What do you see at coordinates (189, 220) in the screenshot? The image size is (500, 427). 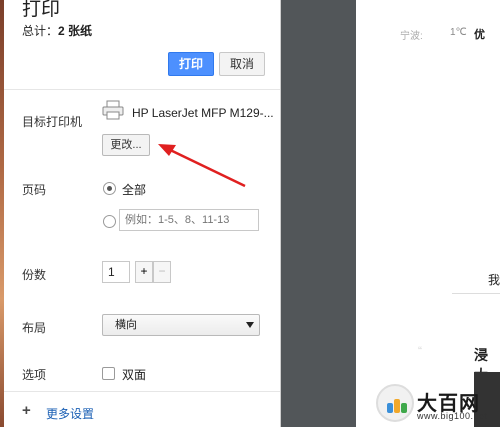 I see `pages-custom-input` at bounding box center [189, 220].